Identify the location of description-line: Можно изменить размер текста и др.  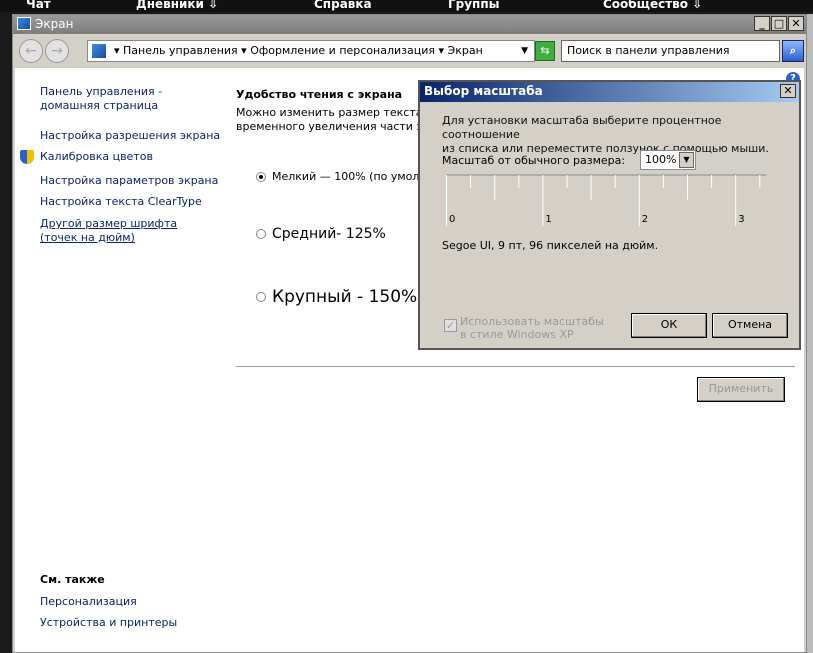
(328, 112).